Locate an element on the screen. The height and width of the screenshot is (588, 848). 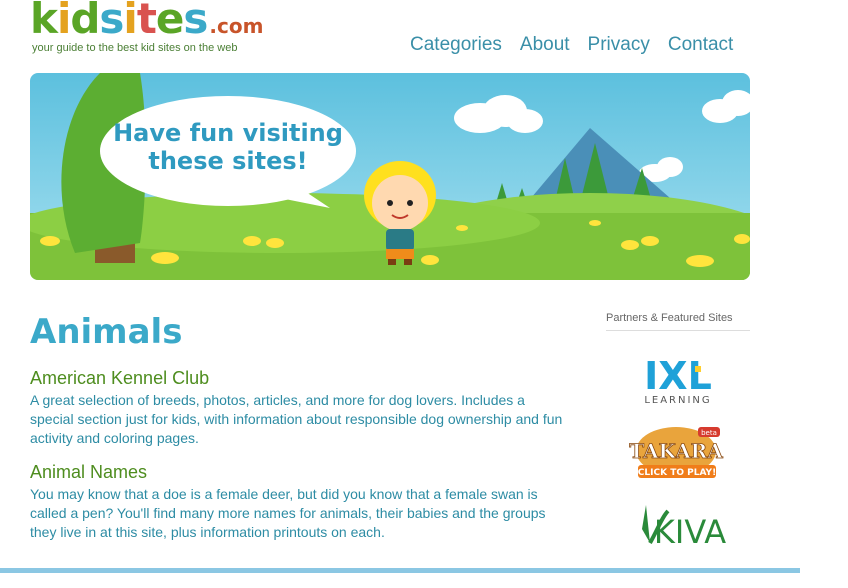
svg-text: LEARNING is located at coordinates (677, 400).